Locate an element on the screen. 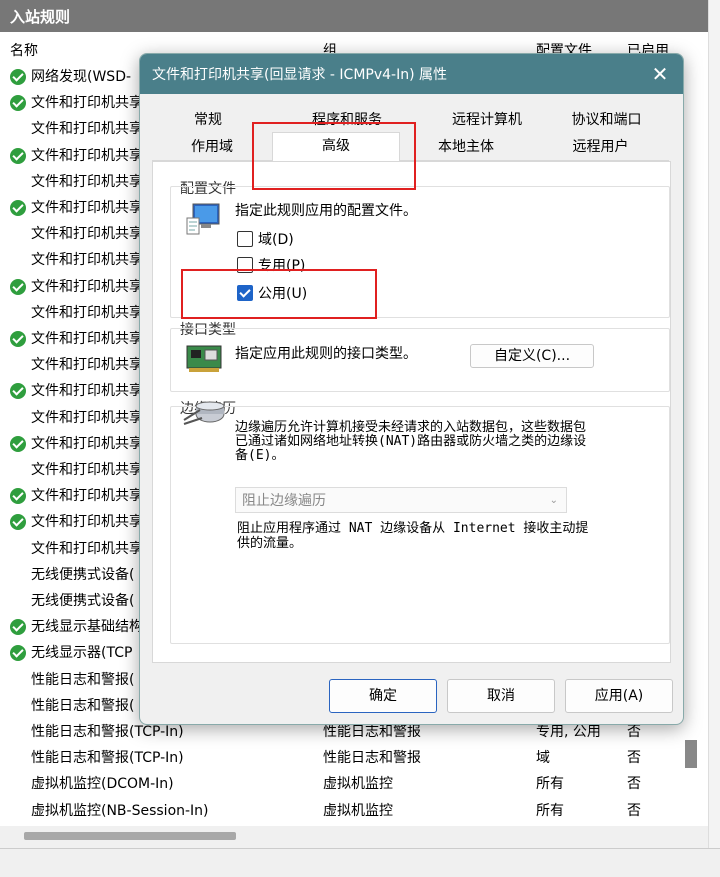 This screenshot has height=877, width=720. edge-note: 阻止应用程序通过 NAT 边缘设备从 Internet 接收主动提供的流量。 is located at coordinates (413, 536).